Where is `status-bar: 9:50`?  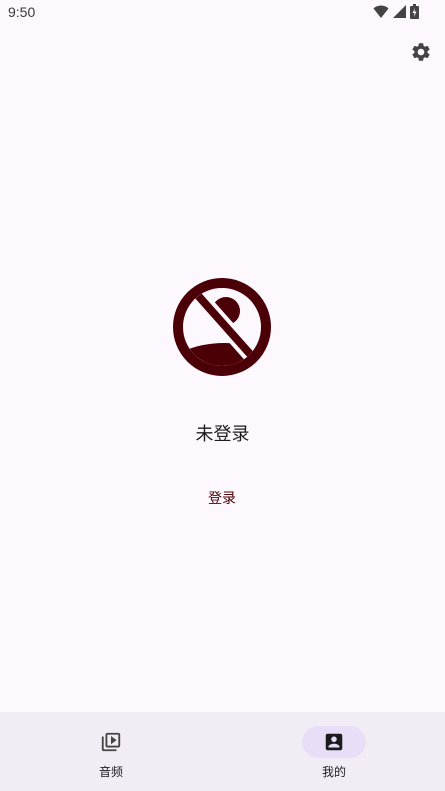 status-bar: 9:50 is located at coordinates (222, 13).